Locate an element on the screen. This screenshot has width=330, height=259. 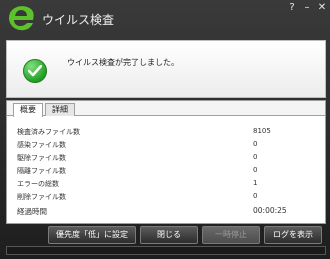
set-low-priority-button: 優先度「低」に設定 is located at coordinates (92, 235).